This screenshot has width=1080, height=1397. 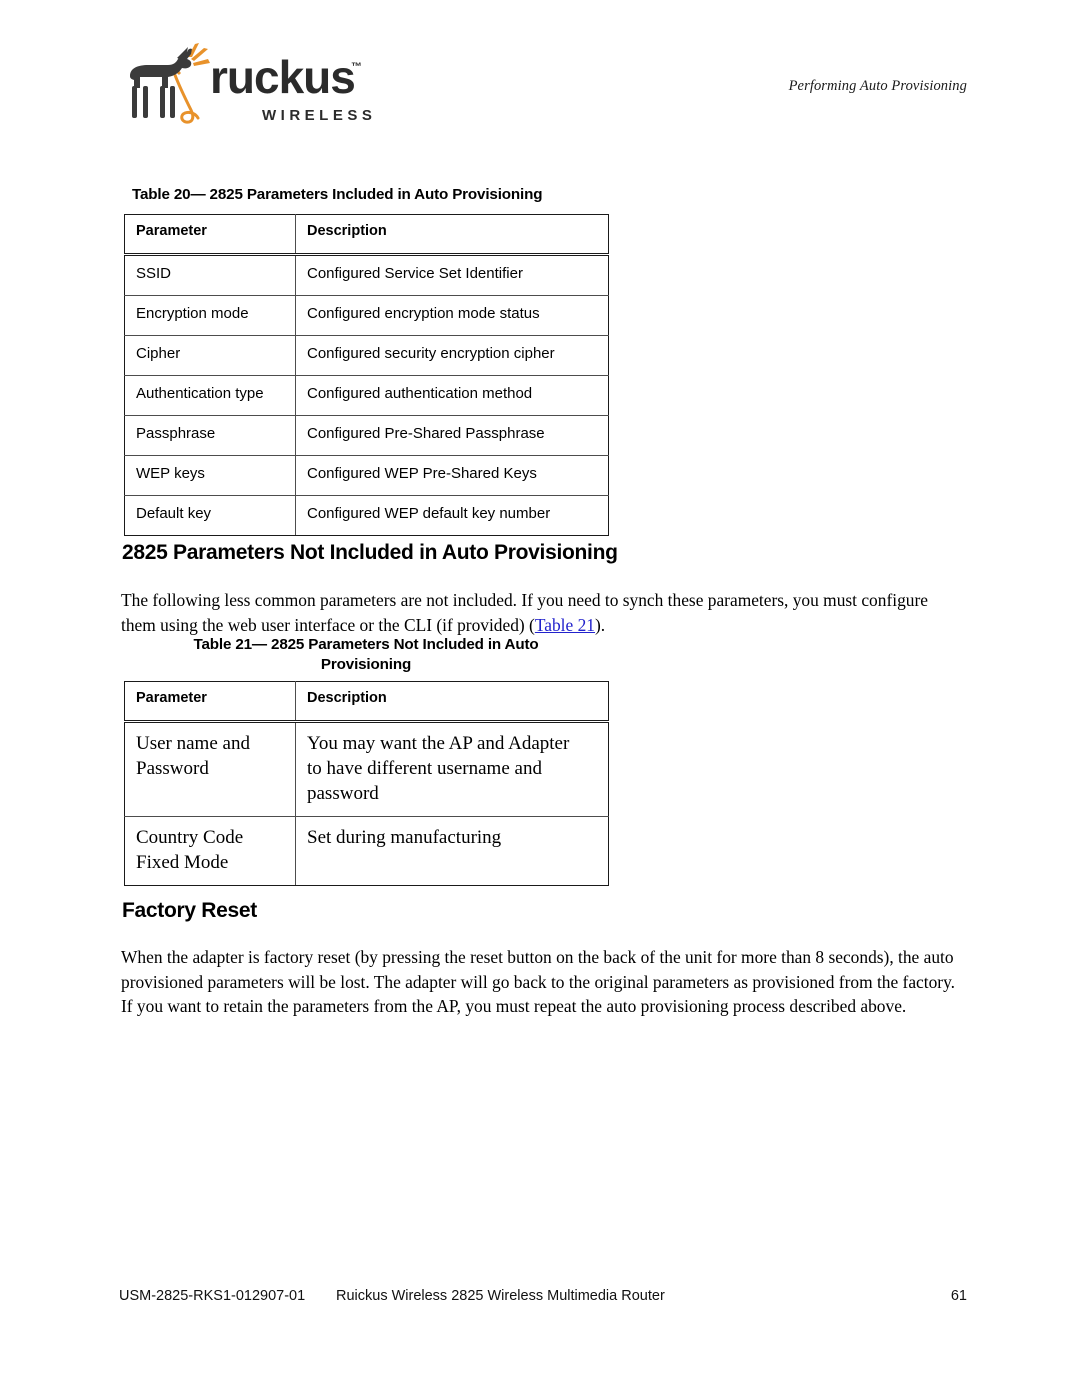 I want to click on cell-text-line: Fixed Mode, so click(x=182, y=862).